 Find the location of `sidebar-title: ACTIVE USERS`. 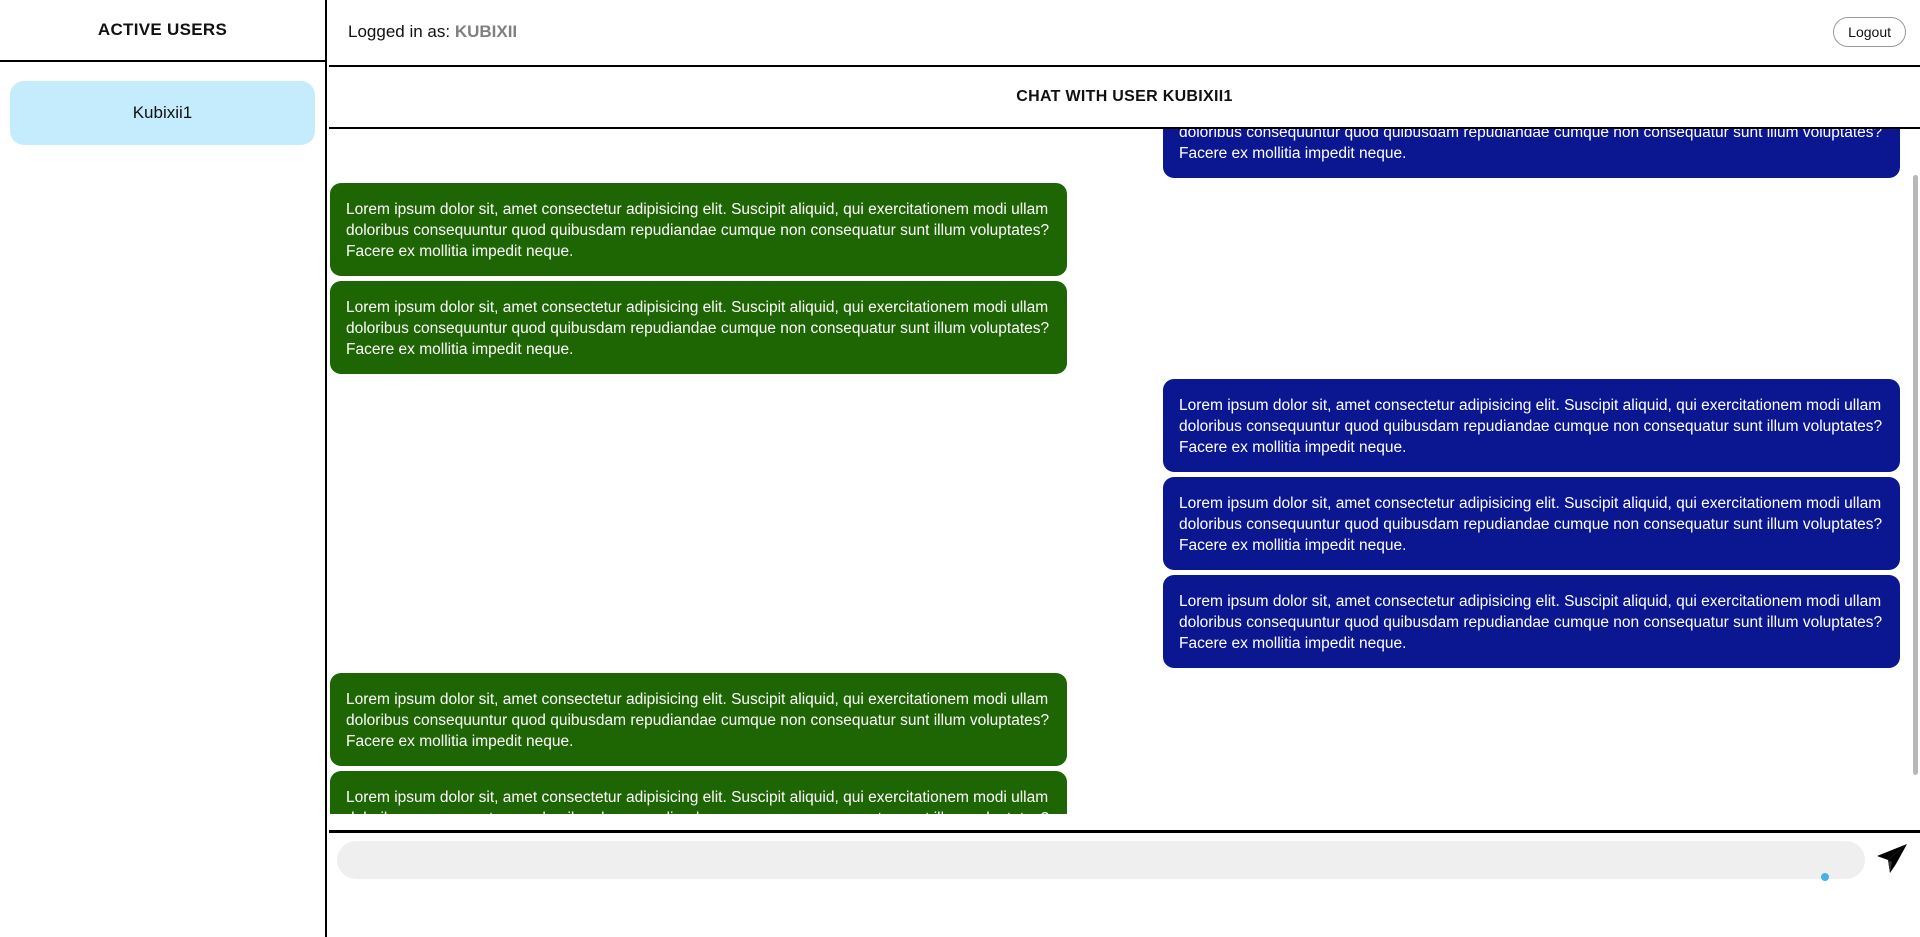

sidebar-title: ACTIVE USERS is located at coordinates (162, 31).